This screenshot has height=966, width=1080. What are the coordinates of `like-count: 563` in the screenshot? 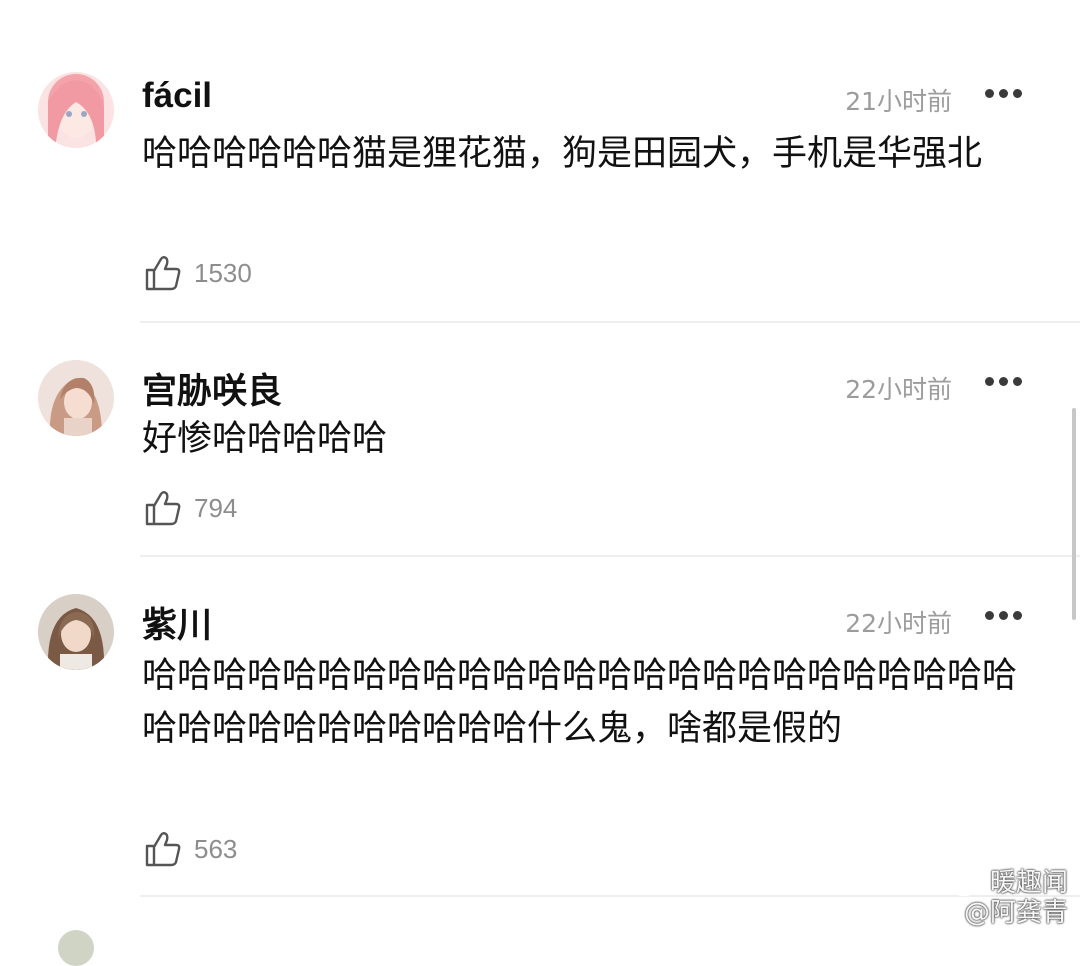 It's located at (216, 848).